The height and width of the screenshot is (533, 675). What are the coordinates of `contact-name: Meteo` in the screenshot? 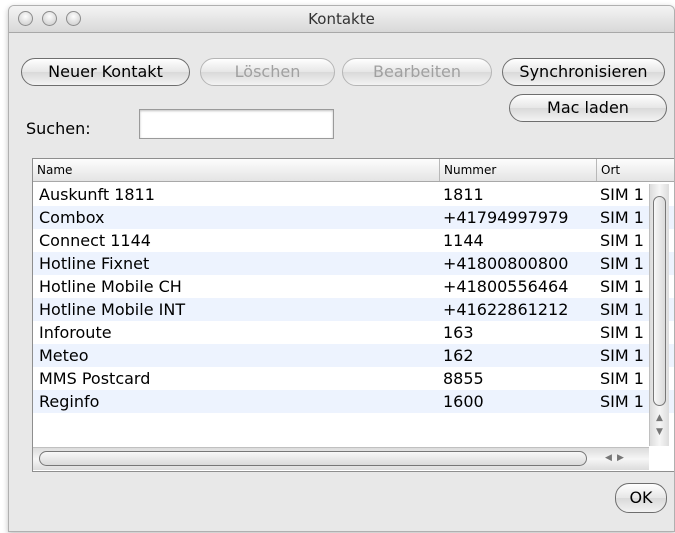 It's located at (64, 355).